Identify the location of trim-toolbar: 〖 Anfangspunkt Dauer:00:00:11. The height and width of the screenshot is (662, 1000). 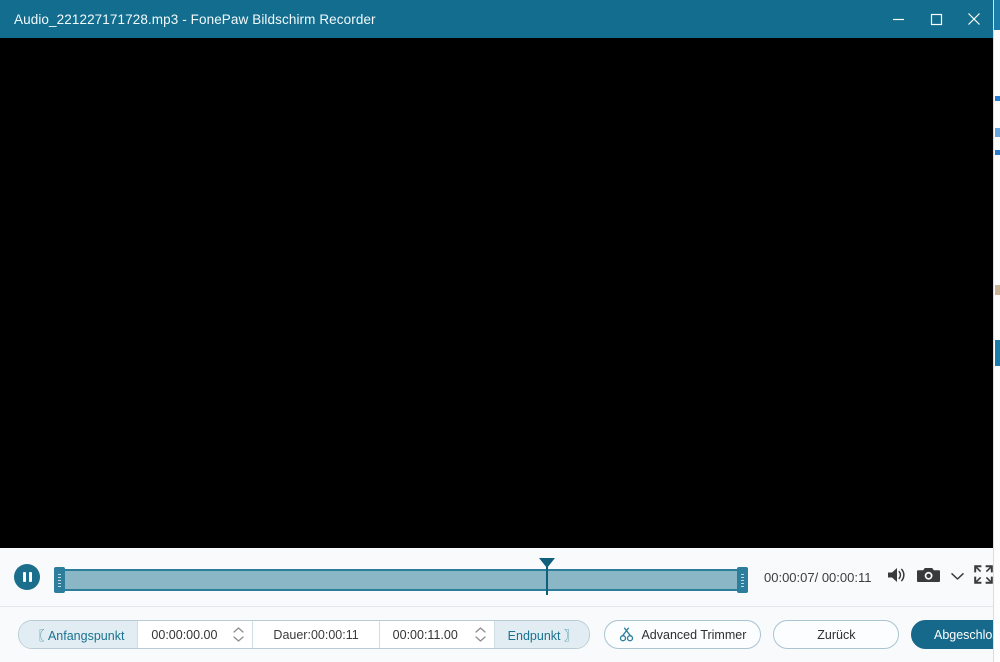
(496, 634).